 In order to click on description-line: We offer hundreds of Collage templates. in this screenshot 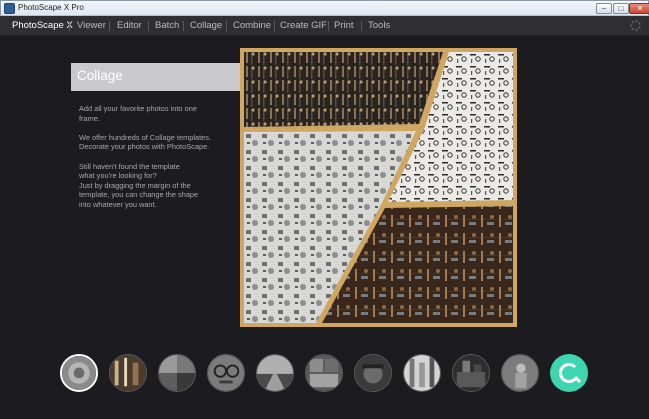, I will do `click(145, 137)`.